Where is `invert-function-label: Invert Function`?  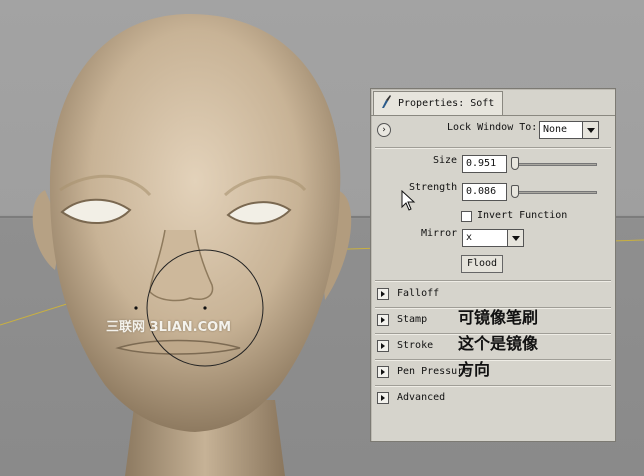
invert-function-label: Invert Function is located at coordinates (522, 215).